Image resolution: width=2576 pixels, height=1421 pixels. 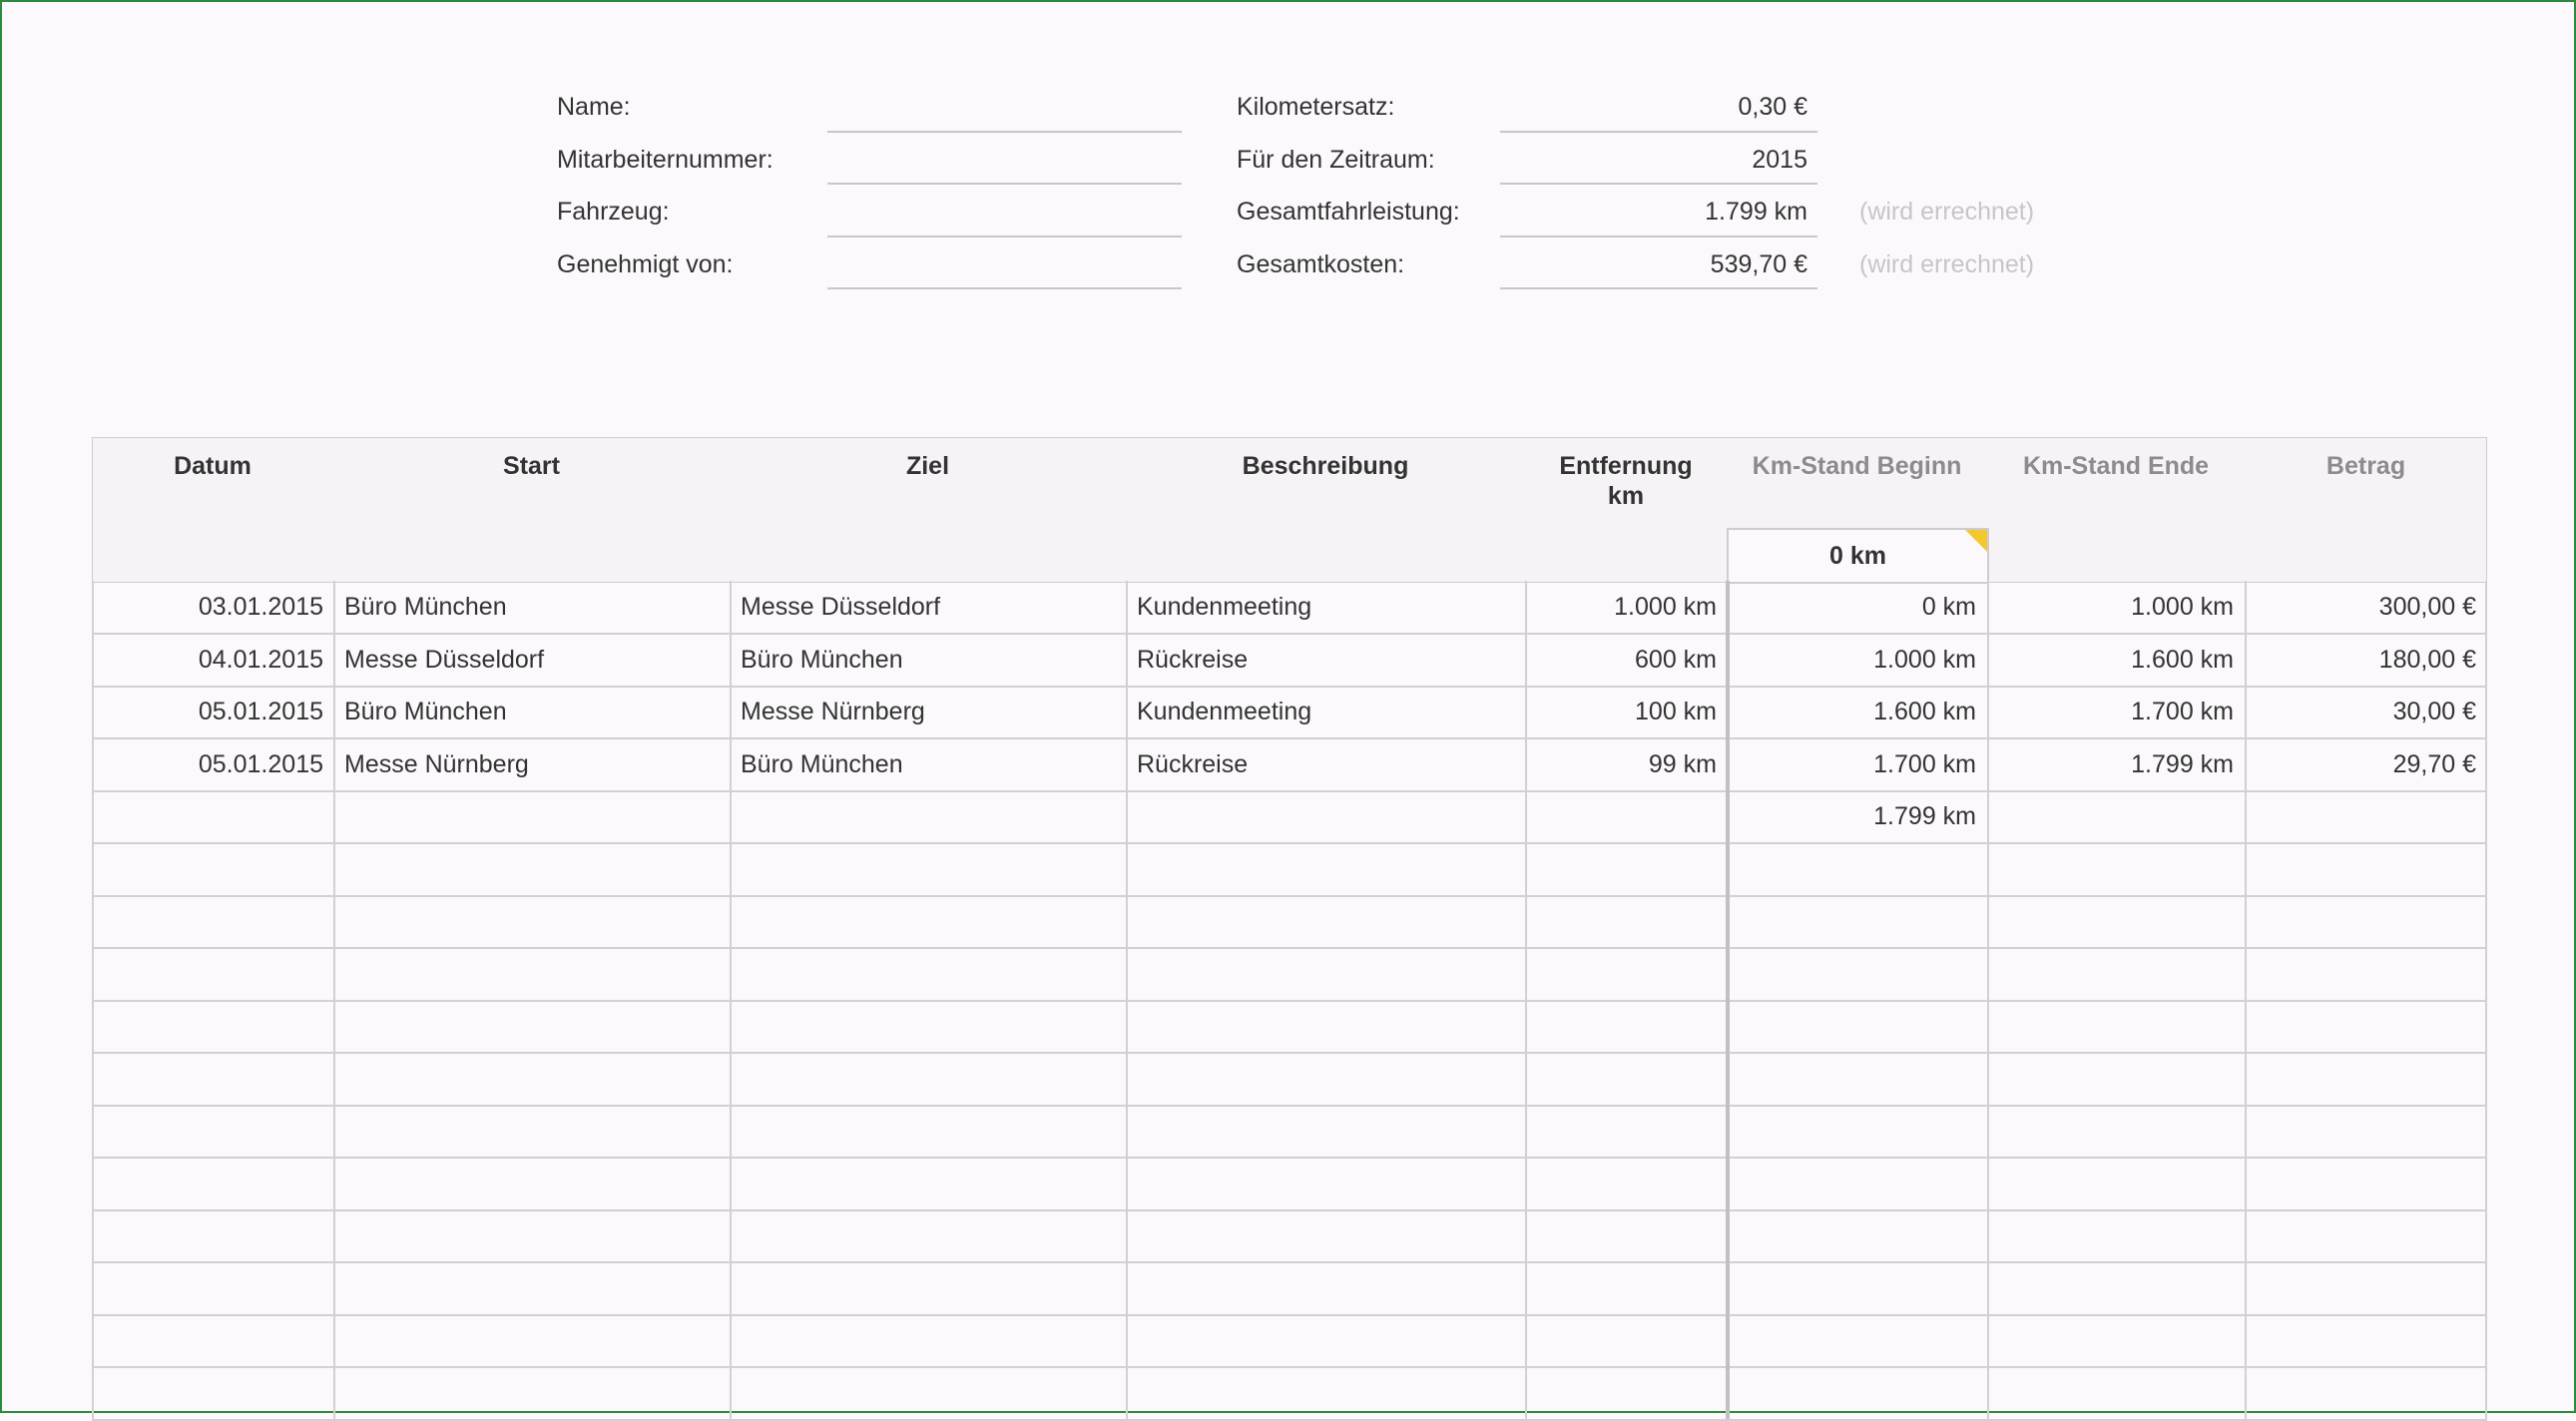 What do you see at coordinates (2116, 764) in the screenshot?
I see `cell-km-ende: 1.799 km` at bounding box center [2116, 764].